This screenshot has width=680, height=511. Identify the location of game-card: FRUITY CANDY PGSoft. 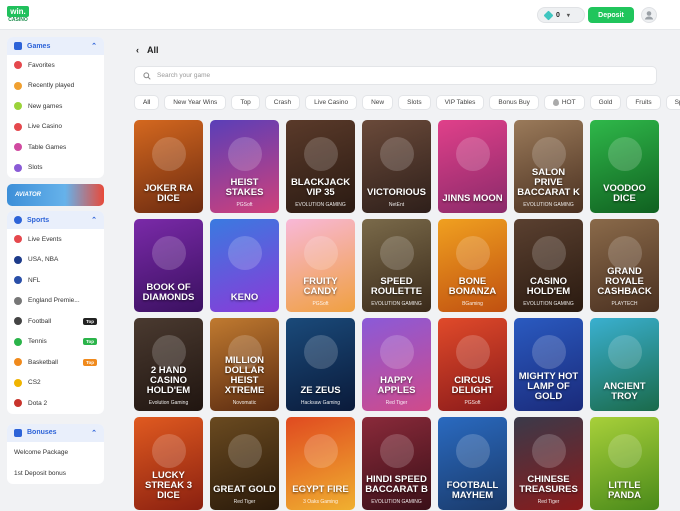
(320, 265).